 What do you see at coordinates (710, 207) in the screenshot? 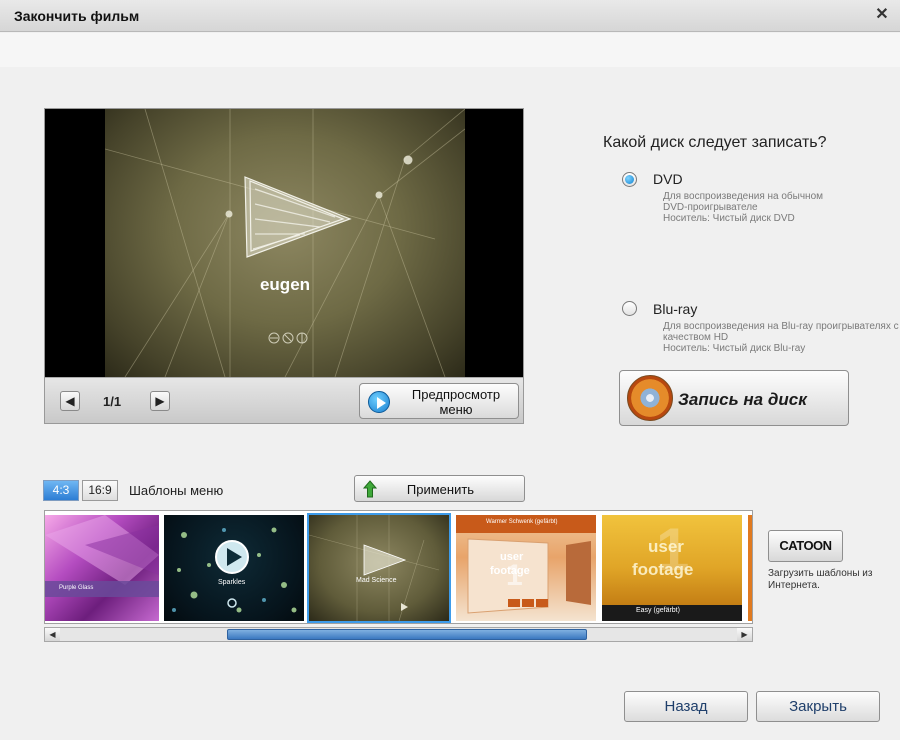
I see `dvd-description-line: DVD-проигрывателе` at bounding box center [710, 207].